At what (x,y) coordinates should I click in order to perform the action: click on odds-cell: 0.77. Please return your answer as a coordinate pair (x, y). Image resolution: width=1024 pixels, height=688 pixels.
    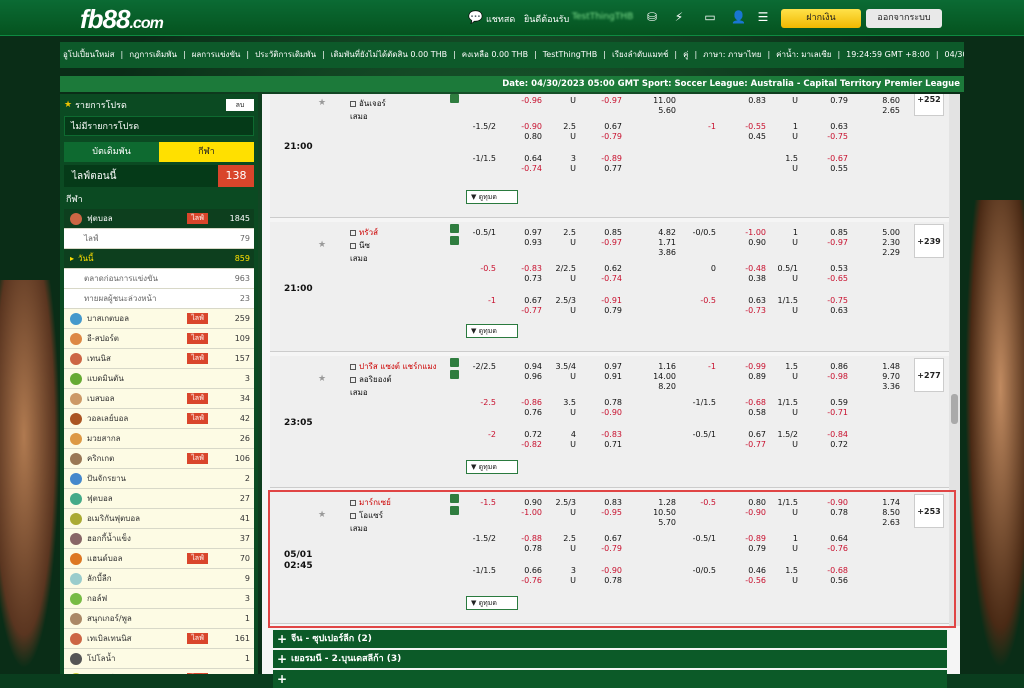
    Looking at the image, I should click on (604, 169).